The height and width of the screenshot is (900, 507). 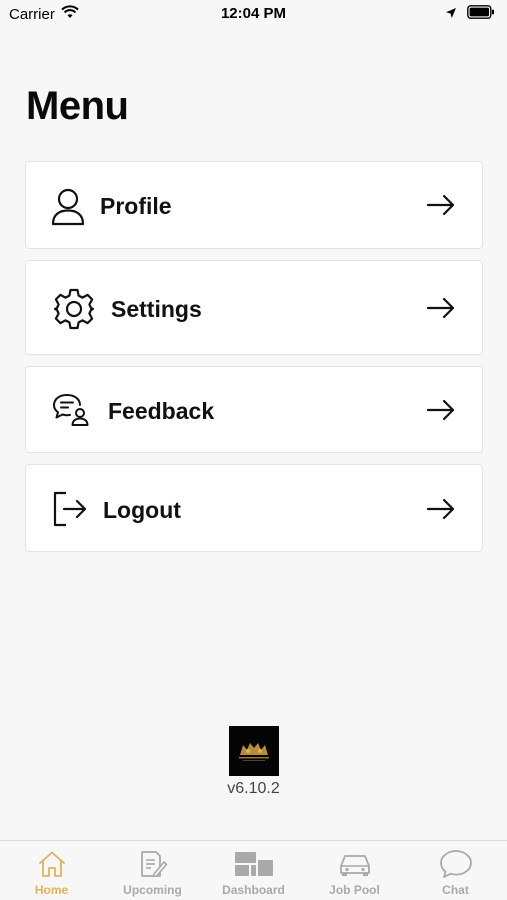 What do you see at coordinates (253, 890) in the screenshot?
I see `tab-label: Dashboard` at bounding box center [253, 890].